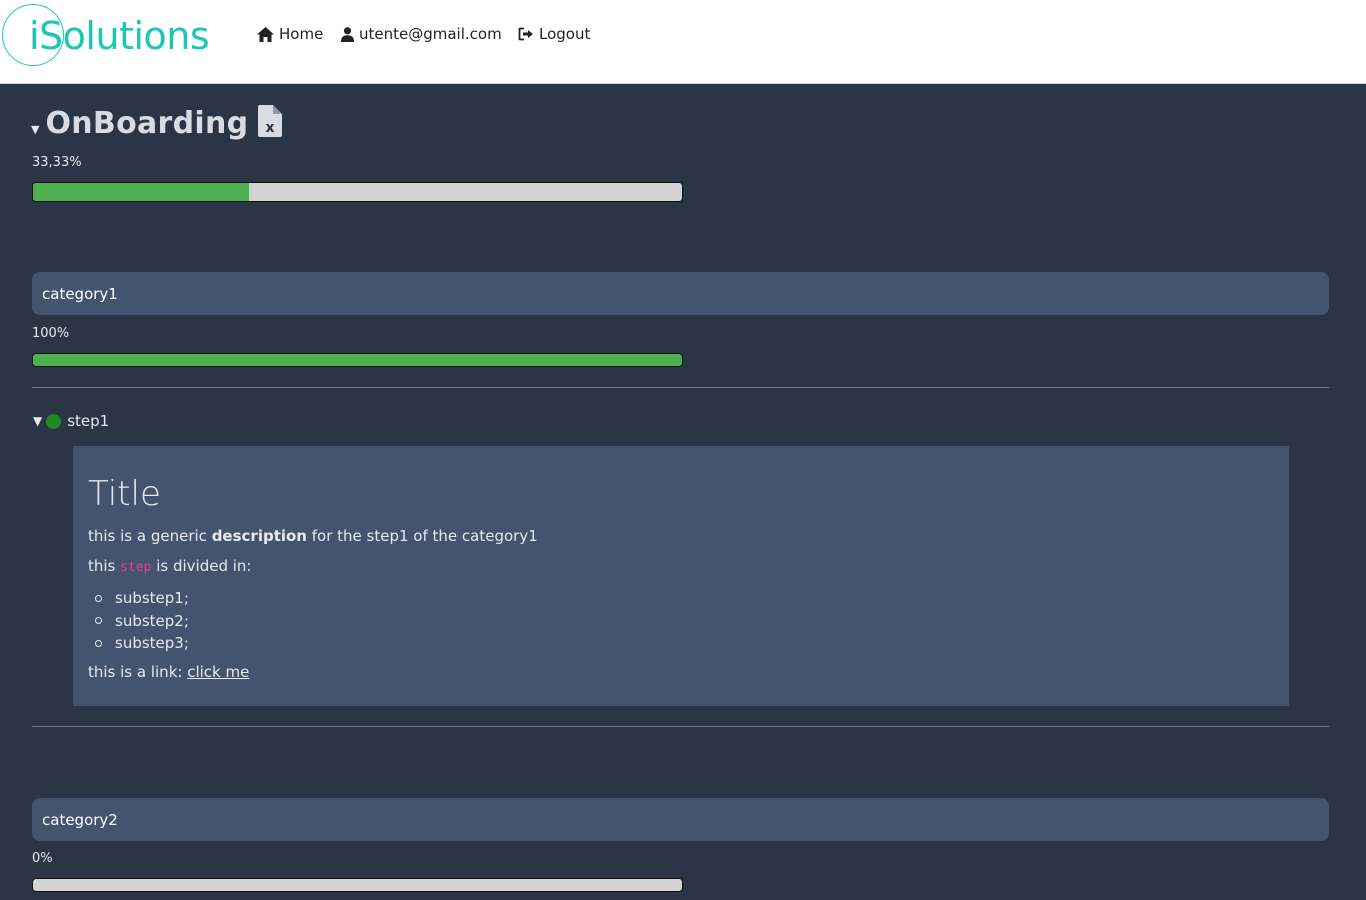  Describe the element at coordinates (218, 672) in the screenshot. I see `click-me-link: click me` at that location.